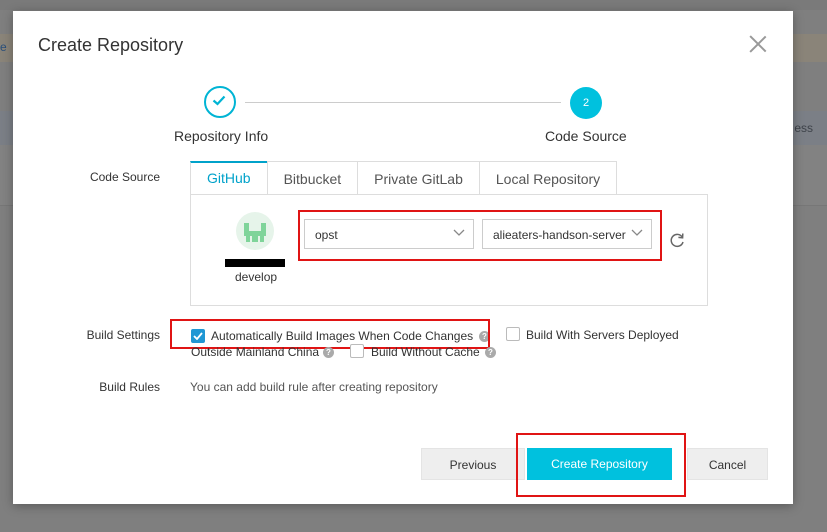 The image size is (827, 532). I want to click on account-name: develop, so click(256, 277).